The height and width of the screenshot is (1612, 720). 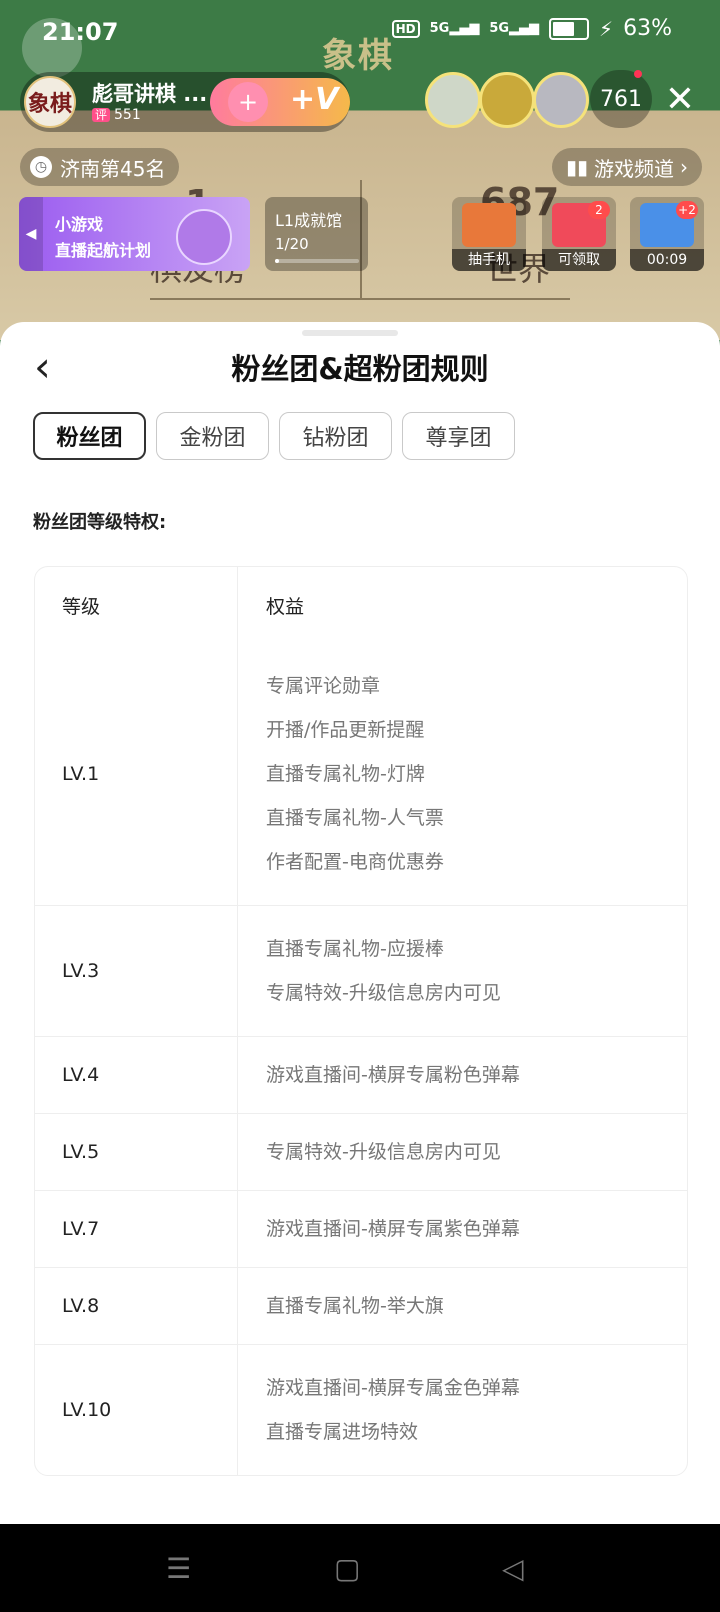 What do you see at coordinates (316, 234) in the screenshot?
I see `achievement-hall: L1成就馆 1/20` at bounding box center [316, 234].